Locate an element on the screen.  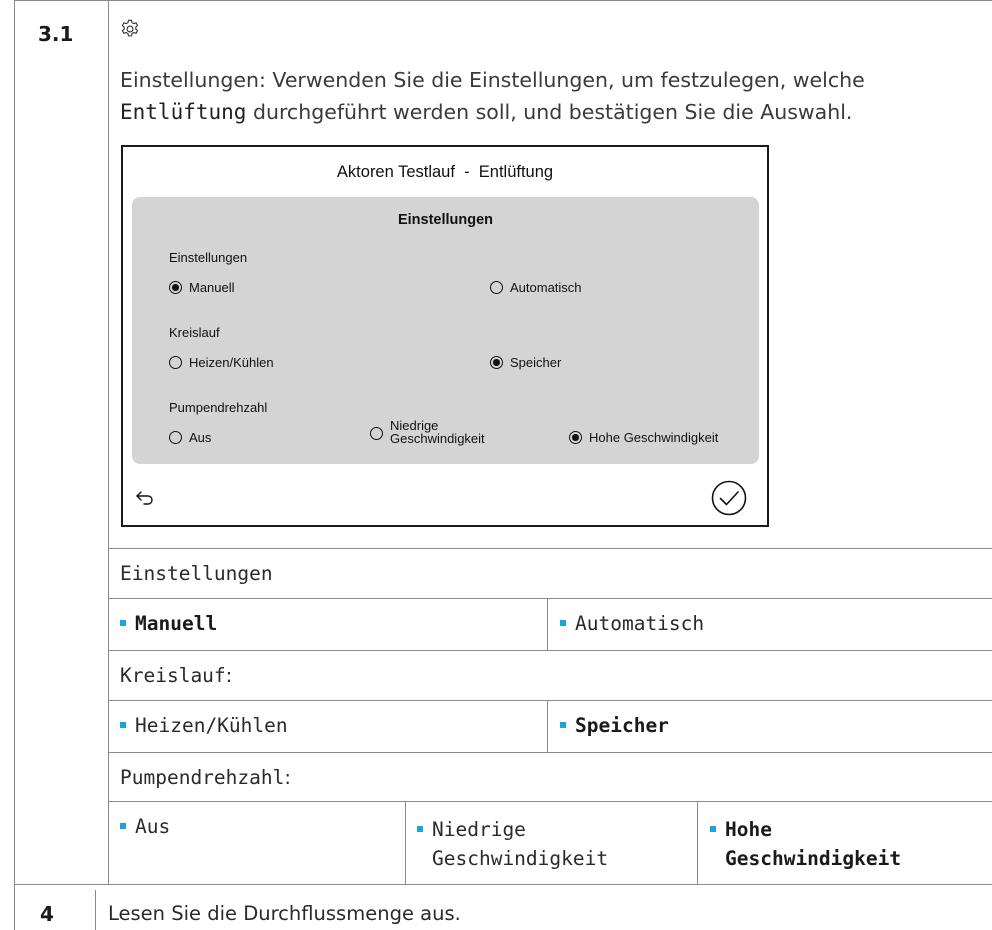
option-manuell: Manuell is located at coordinates (202, 287).